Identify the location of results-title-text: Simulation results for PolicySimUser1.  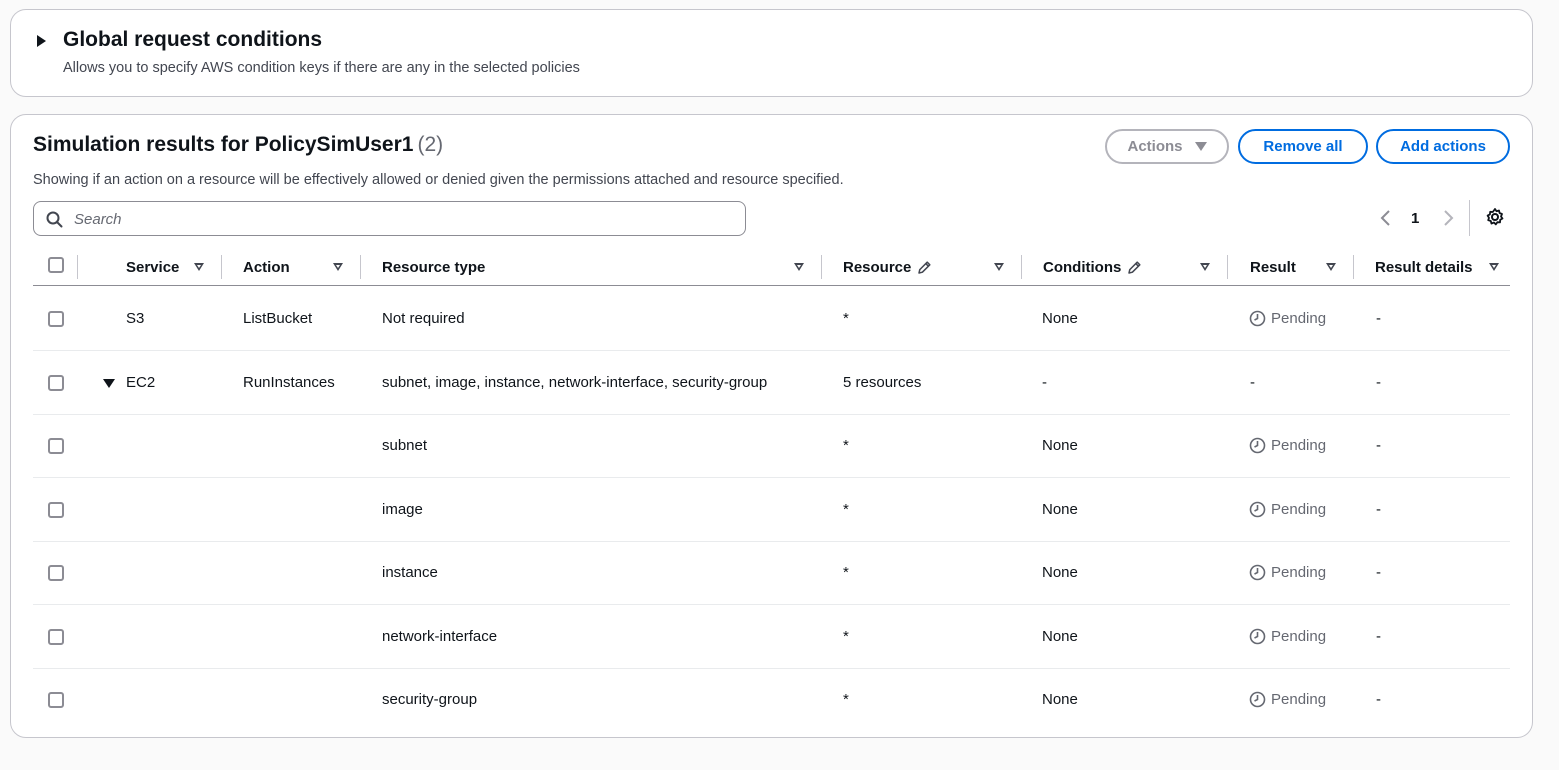
(223, 144).